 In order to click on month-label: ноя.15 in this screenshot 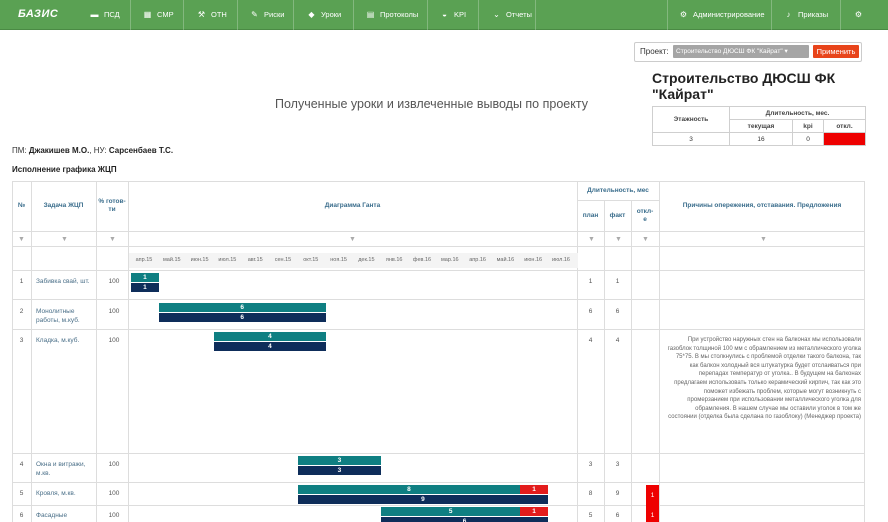, I will do `click(338, 260)`.